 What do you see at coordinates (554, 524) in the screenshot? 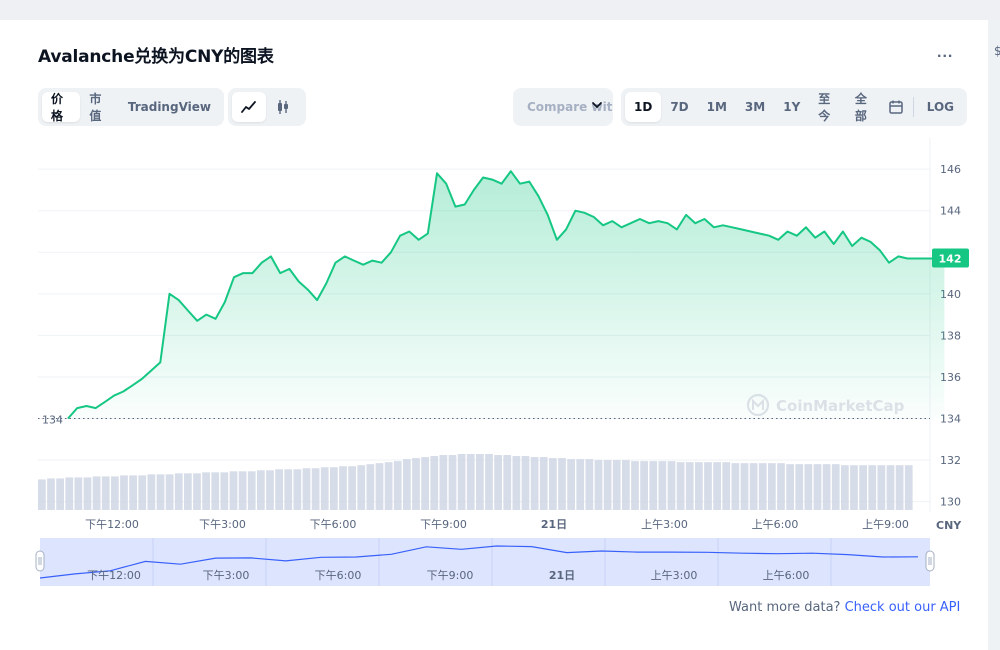
I see `x-tick-label: 21日` at bounding box center [554, 524].